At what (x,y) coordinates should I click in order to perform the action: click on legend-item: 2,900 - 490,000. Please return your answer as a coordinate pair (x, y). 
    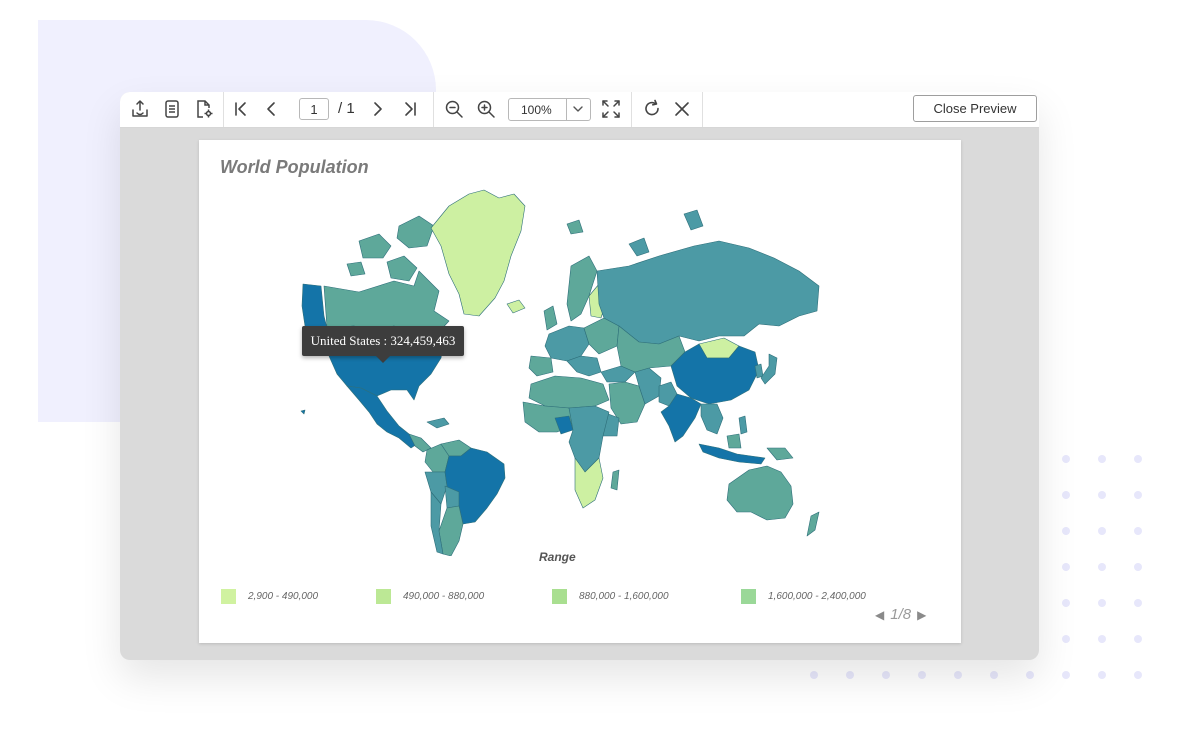
    Looking at the image, I should click on (269, 596).